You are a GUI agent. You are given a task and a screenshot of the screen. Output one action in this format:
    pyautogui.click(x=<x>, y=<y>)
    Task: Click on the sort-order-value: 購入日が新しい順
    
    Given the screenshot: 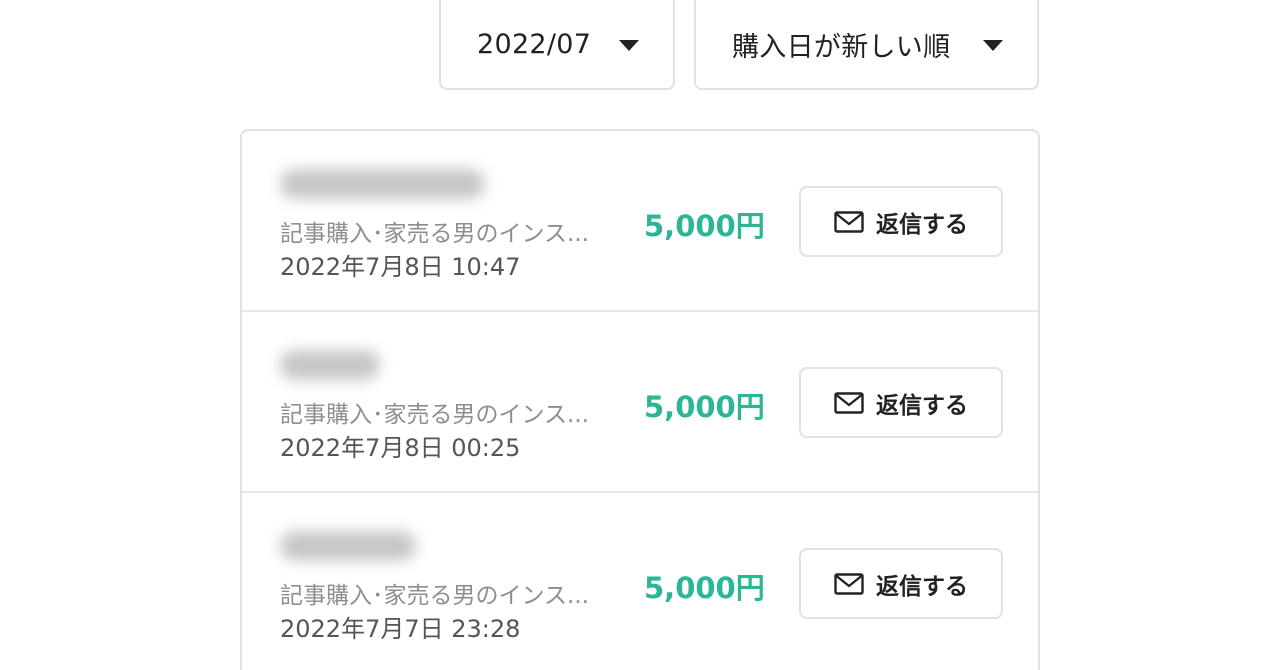 What is the action you would take?
    pyautogui.click(x=841, y=47)
    